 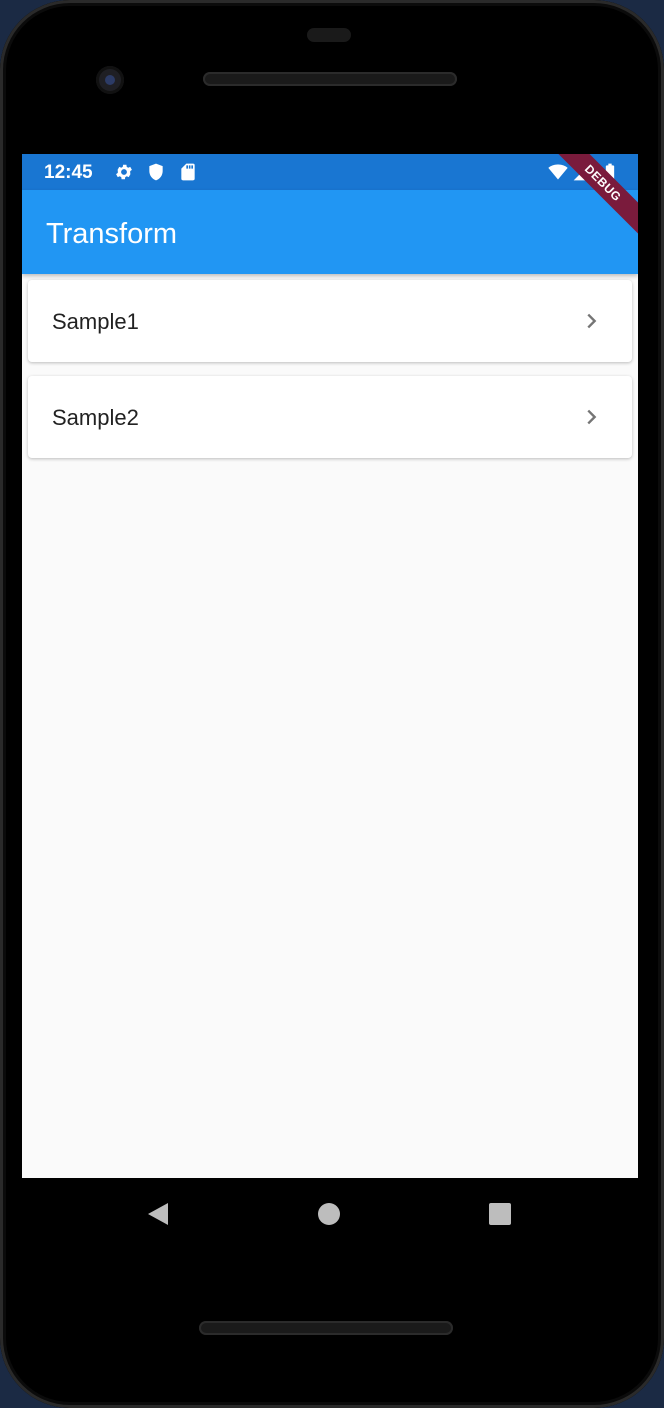 What do you see at coordinates (330, 79) in the screenshot?
I see `top-speaker-grille` at bounding box center [330, 79].